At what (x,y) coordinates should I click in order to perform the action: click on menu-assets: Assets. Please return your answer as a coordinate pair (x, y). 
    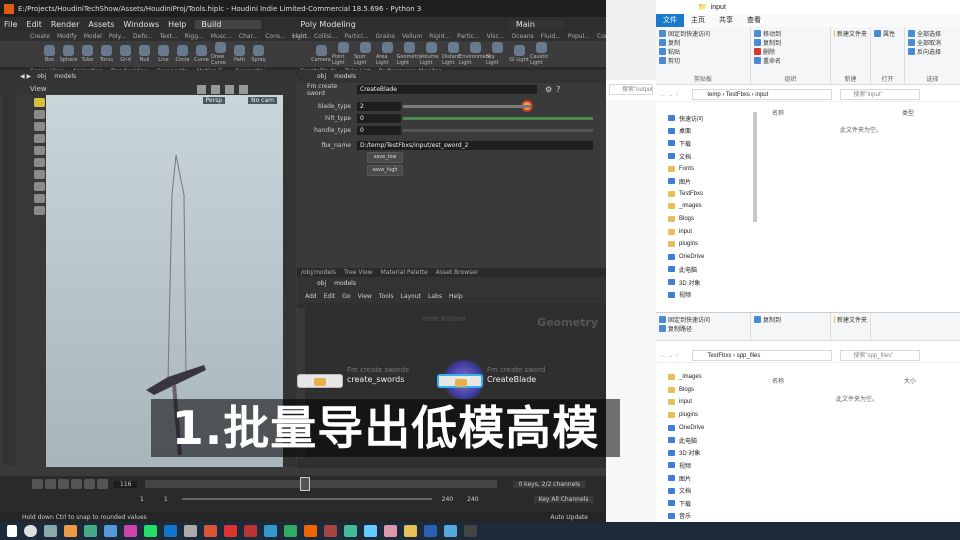
    Looking at the image, I should click on (101, 24).